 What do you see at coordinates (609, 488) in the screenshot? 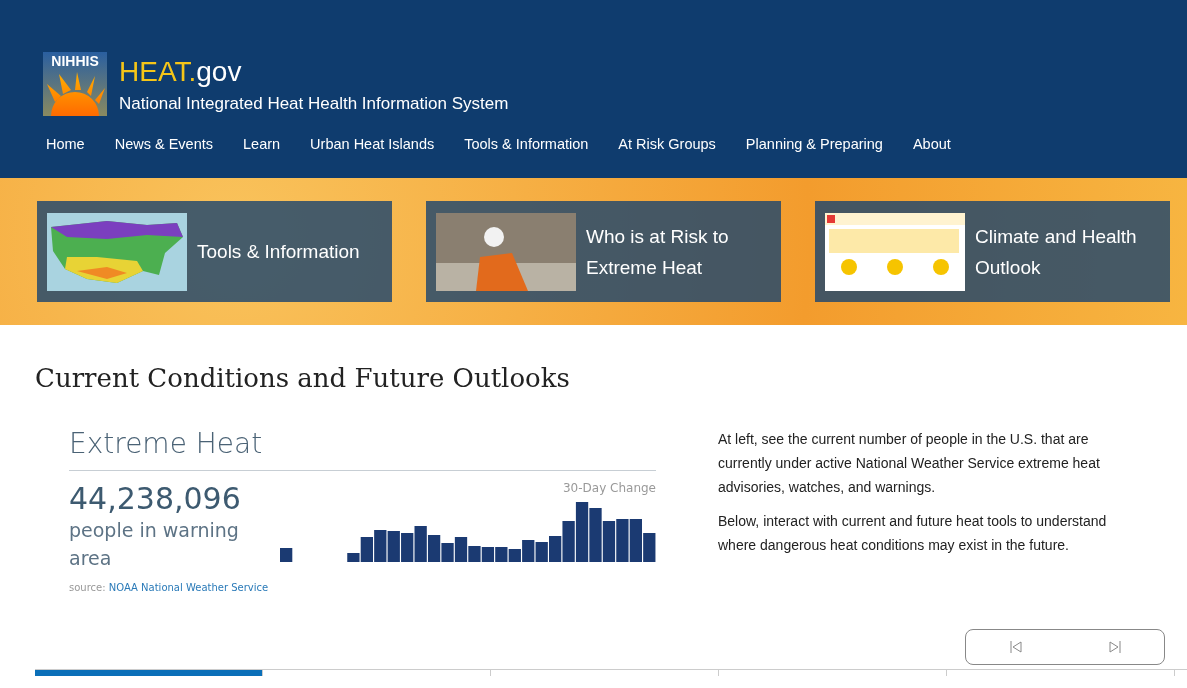
I see `chart-label: 30-Day Change` at bounding box center [609, 488].